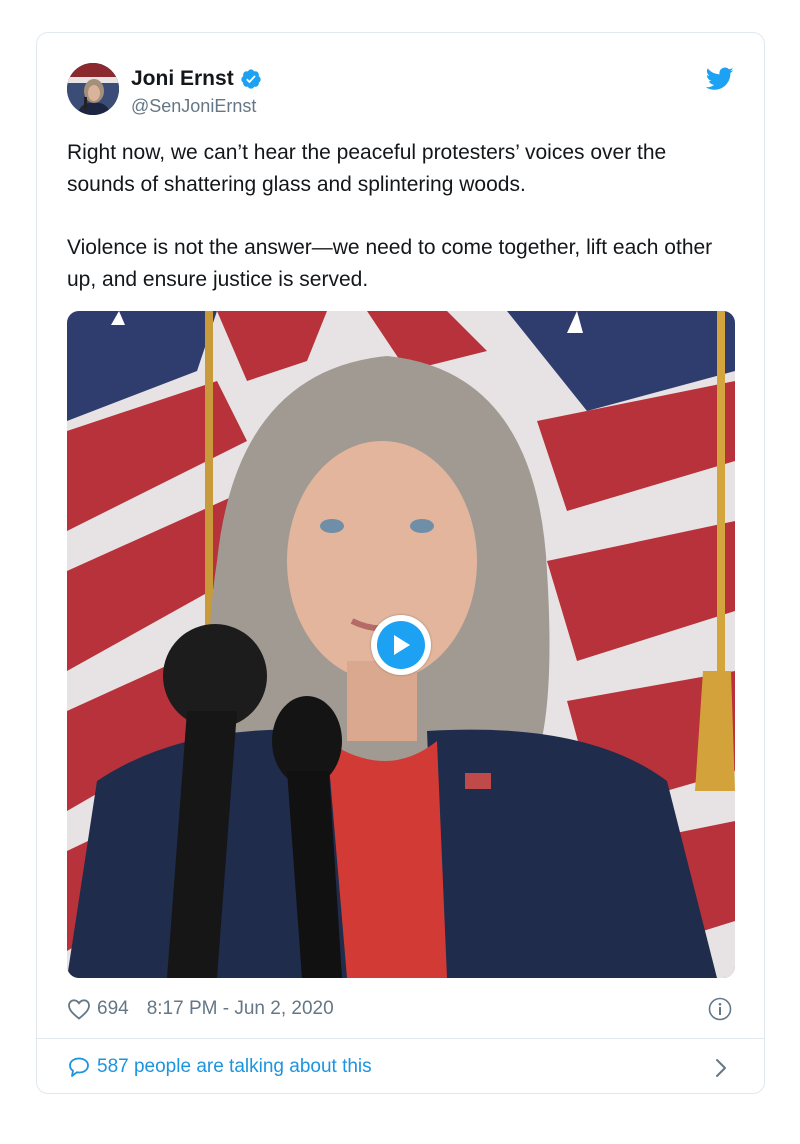 This screenshot has height=1144, width=800. I want to click on author-handle: @SenJoniErnst, so click(196, 106).